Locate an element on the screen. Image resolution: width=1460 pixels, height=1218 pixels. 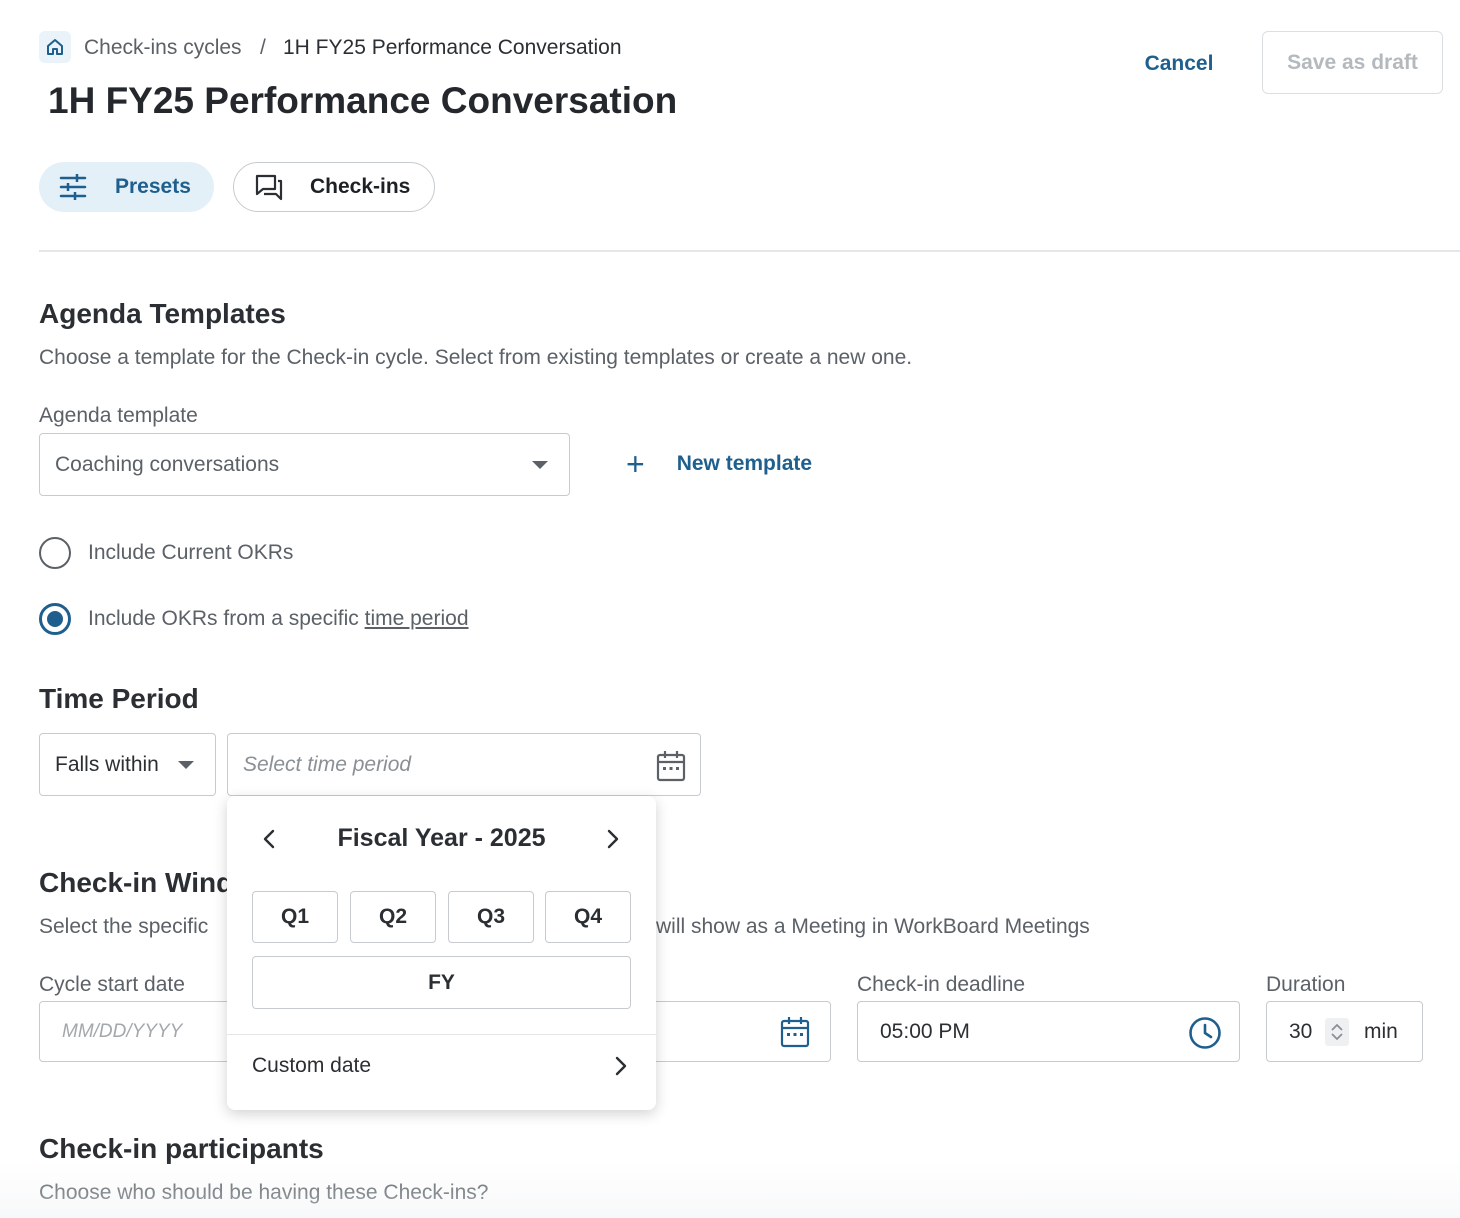
header-divider is located at coordinates (749, 251).